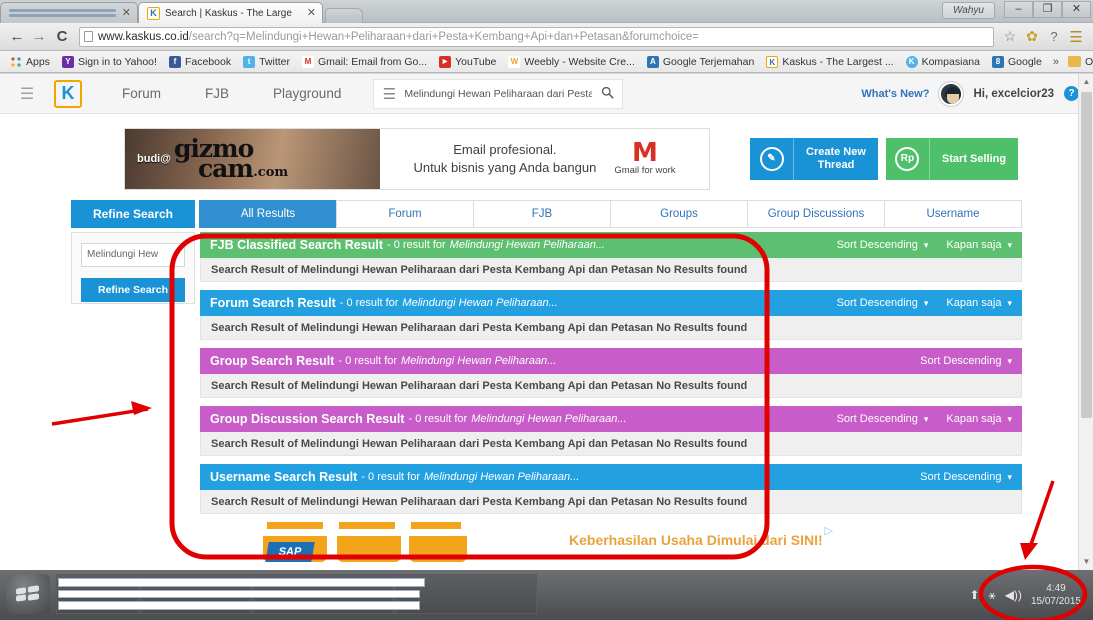  Describe the element at coordinates (1013, 94) in the screenshot. I see `user-greeting: Hi, excelcior23` at that location.